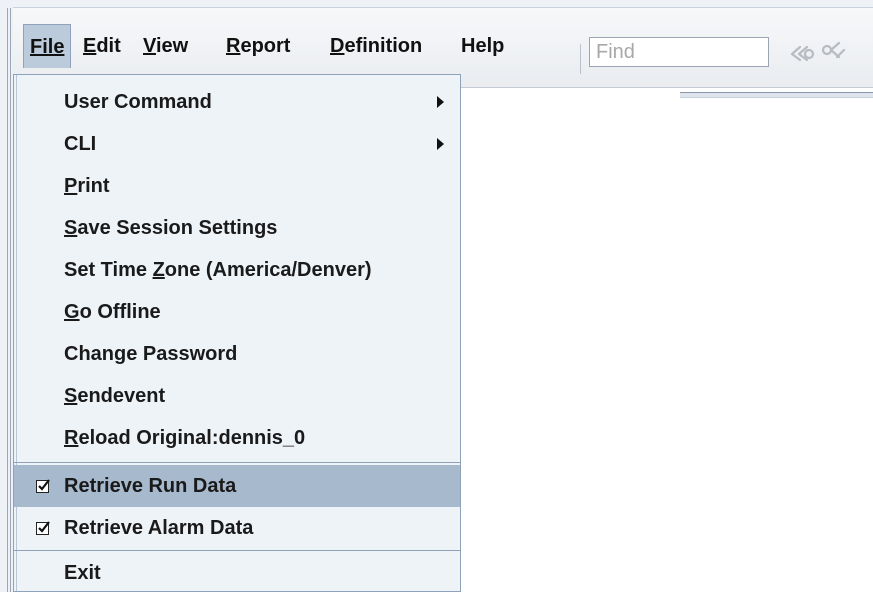 Image resolution: width=873 pixels, height=594 pixels. What do you see at coordinates (482, 46) in the screenshot?
I see `menu-help: Help` at bounding box center [482, 46].